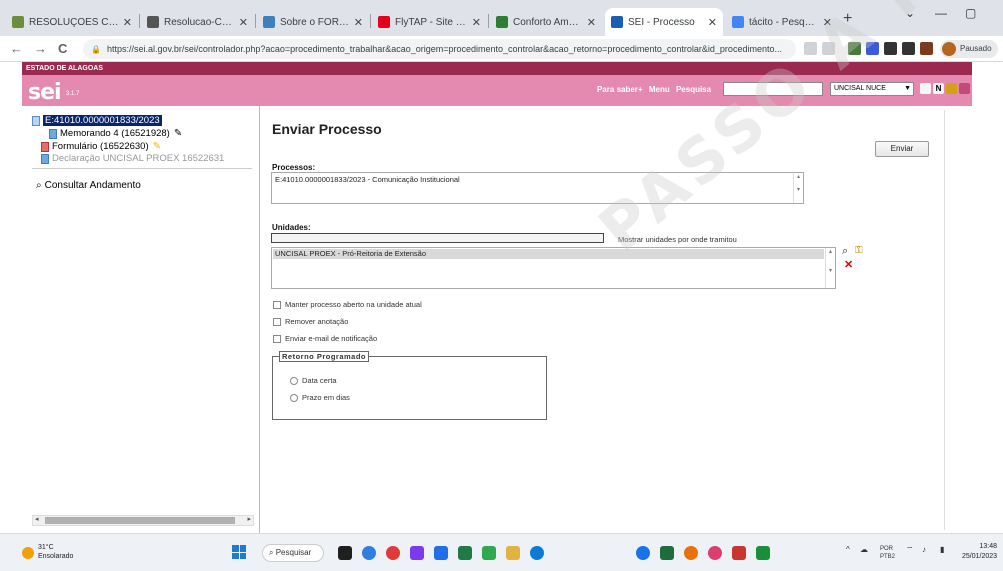 This screenshot has width=1003, height=571. Describe the element at coordinates (887, 553) in the screenshot. I see `language-indicator: POR PTB2` at that location.